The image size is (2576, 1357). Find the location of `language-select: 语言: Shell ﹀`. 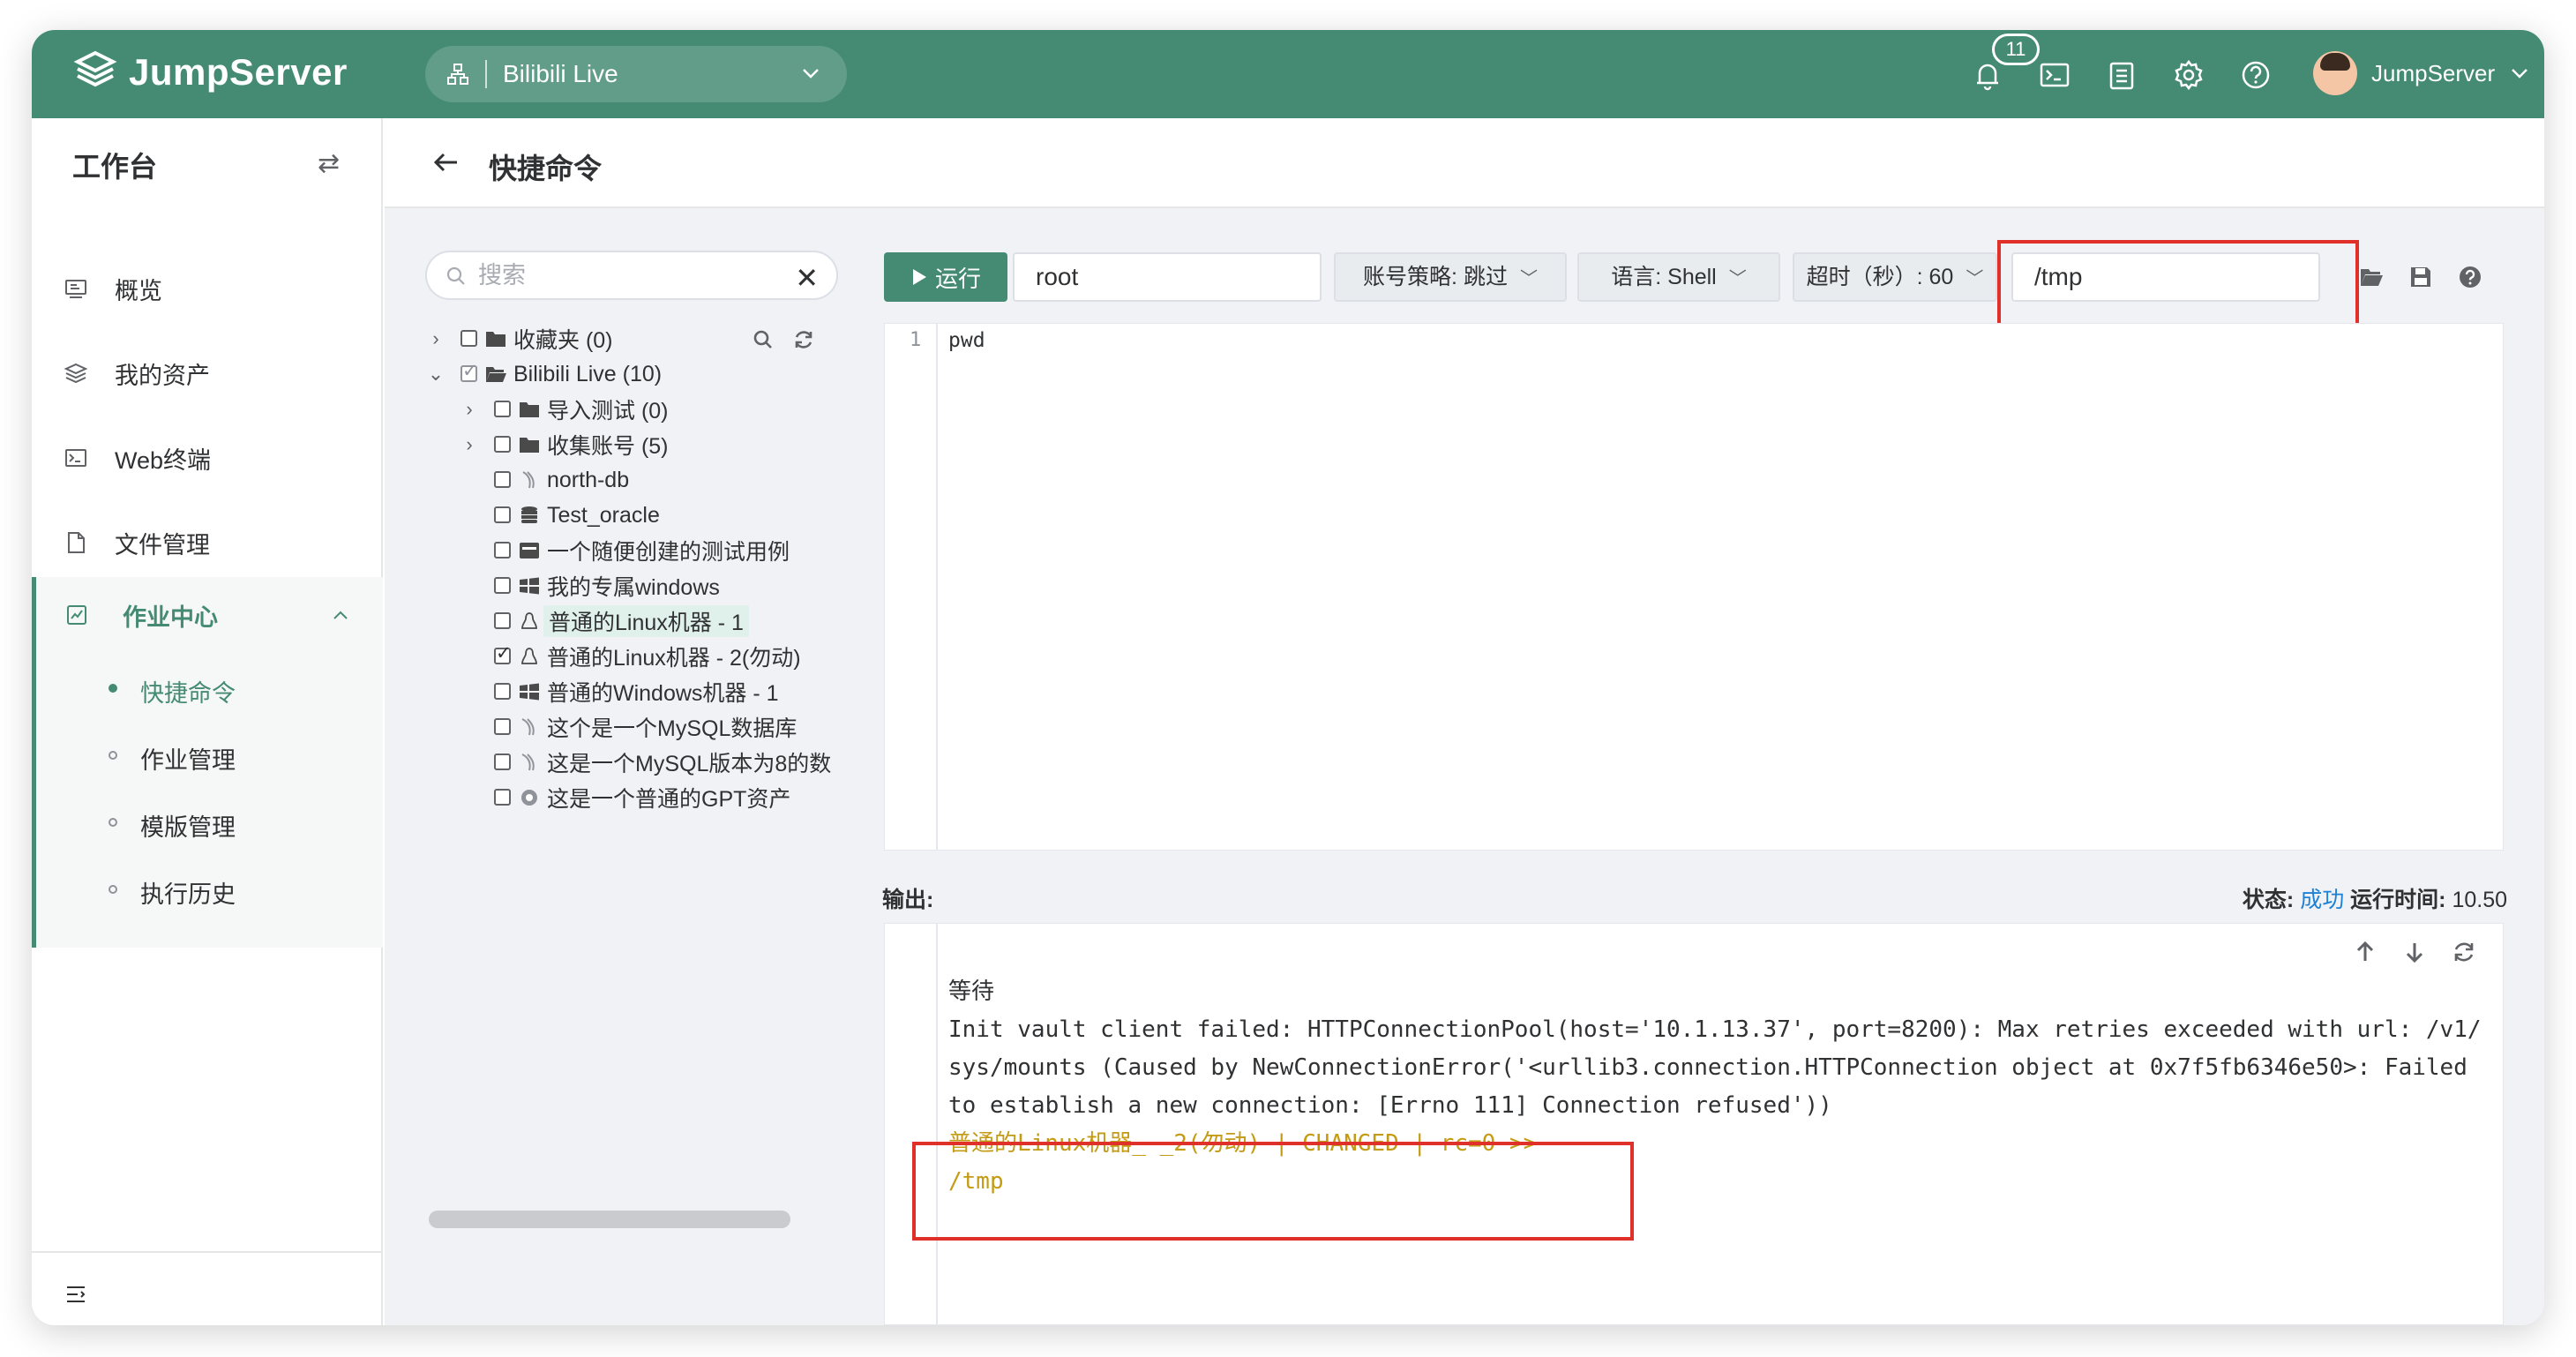

language-select: 语言: Shell ﹀ is located at coordinates (1679, 277).